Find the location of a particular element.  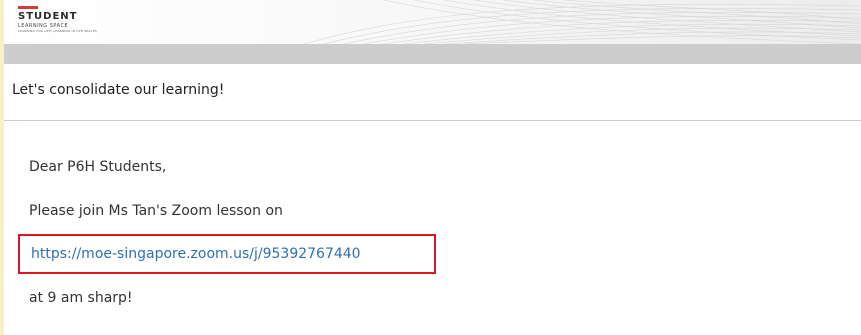

greeting-text: Dear P6H Students, is located at coordinates (98, 167).